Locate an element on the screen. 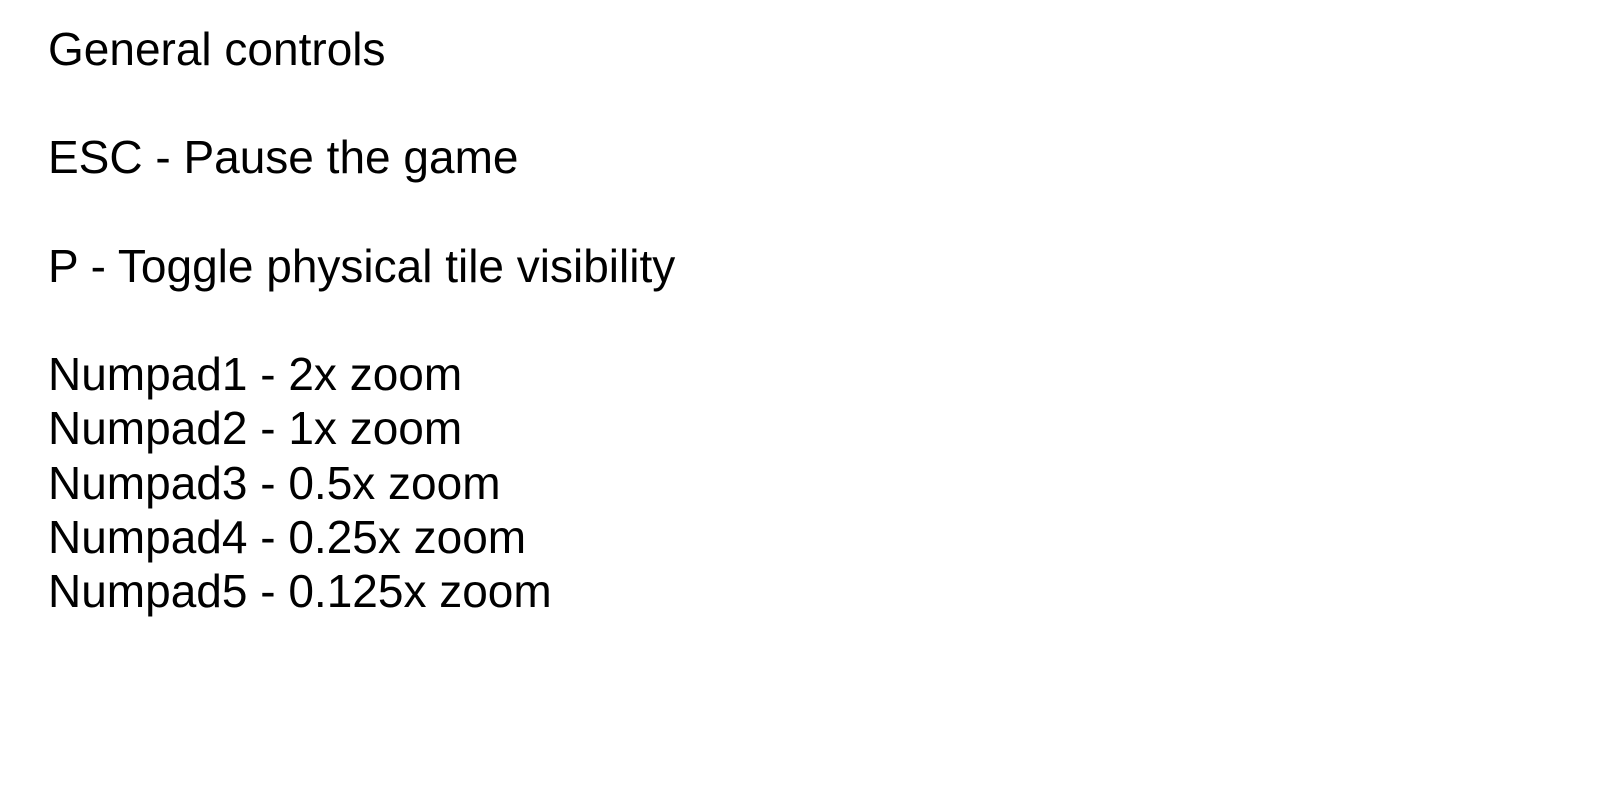  page-title: General controls is located at coordinates (217, 49).